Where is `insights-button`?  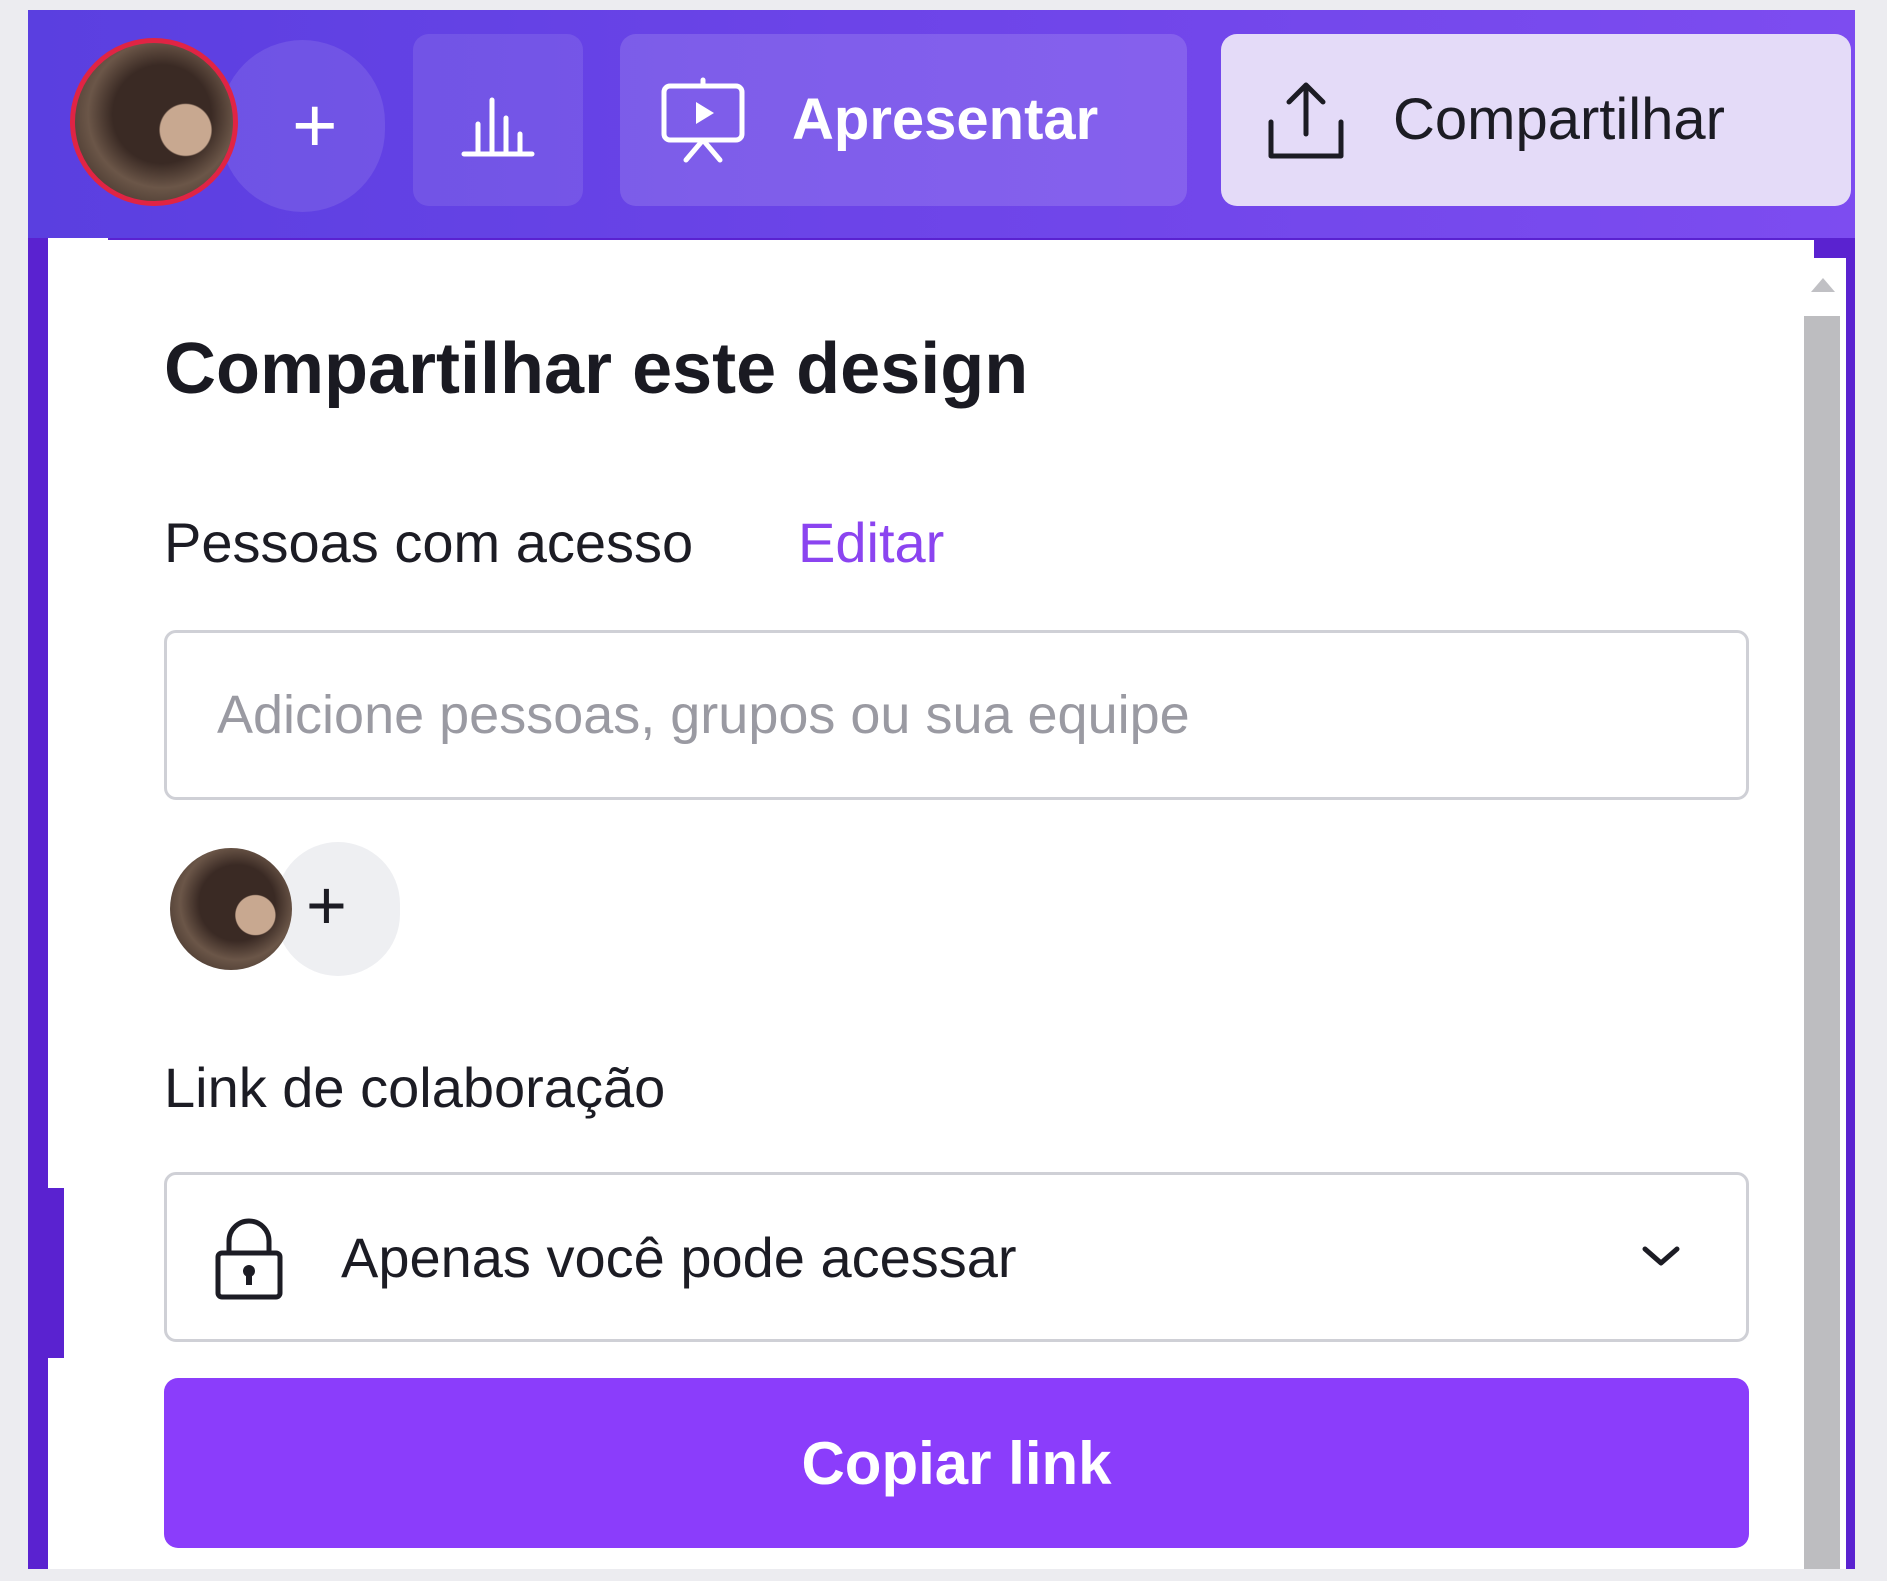
insights-button is located at coordinates (498, 120).